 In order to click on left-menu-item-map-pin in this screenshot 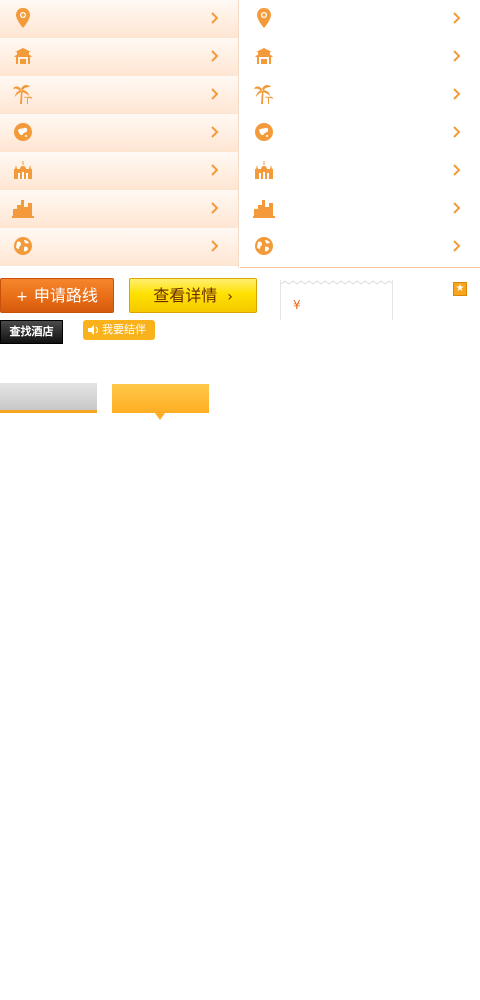, I will do `click(119, 19)`.